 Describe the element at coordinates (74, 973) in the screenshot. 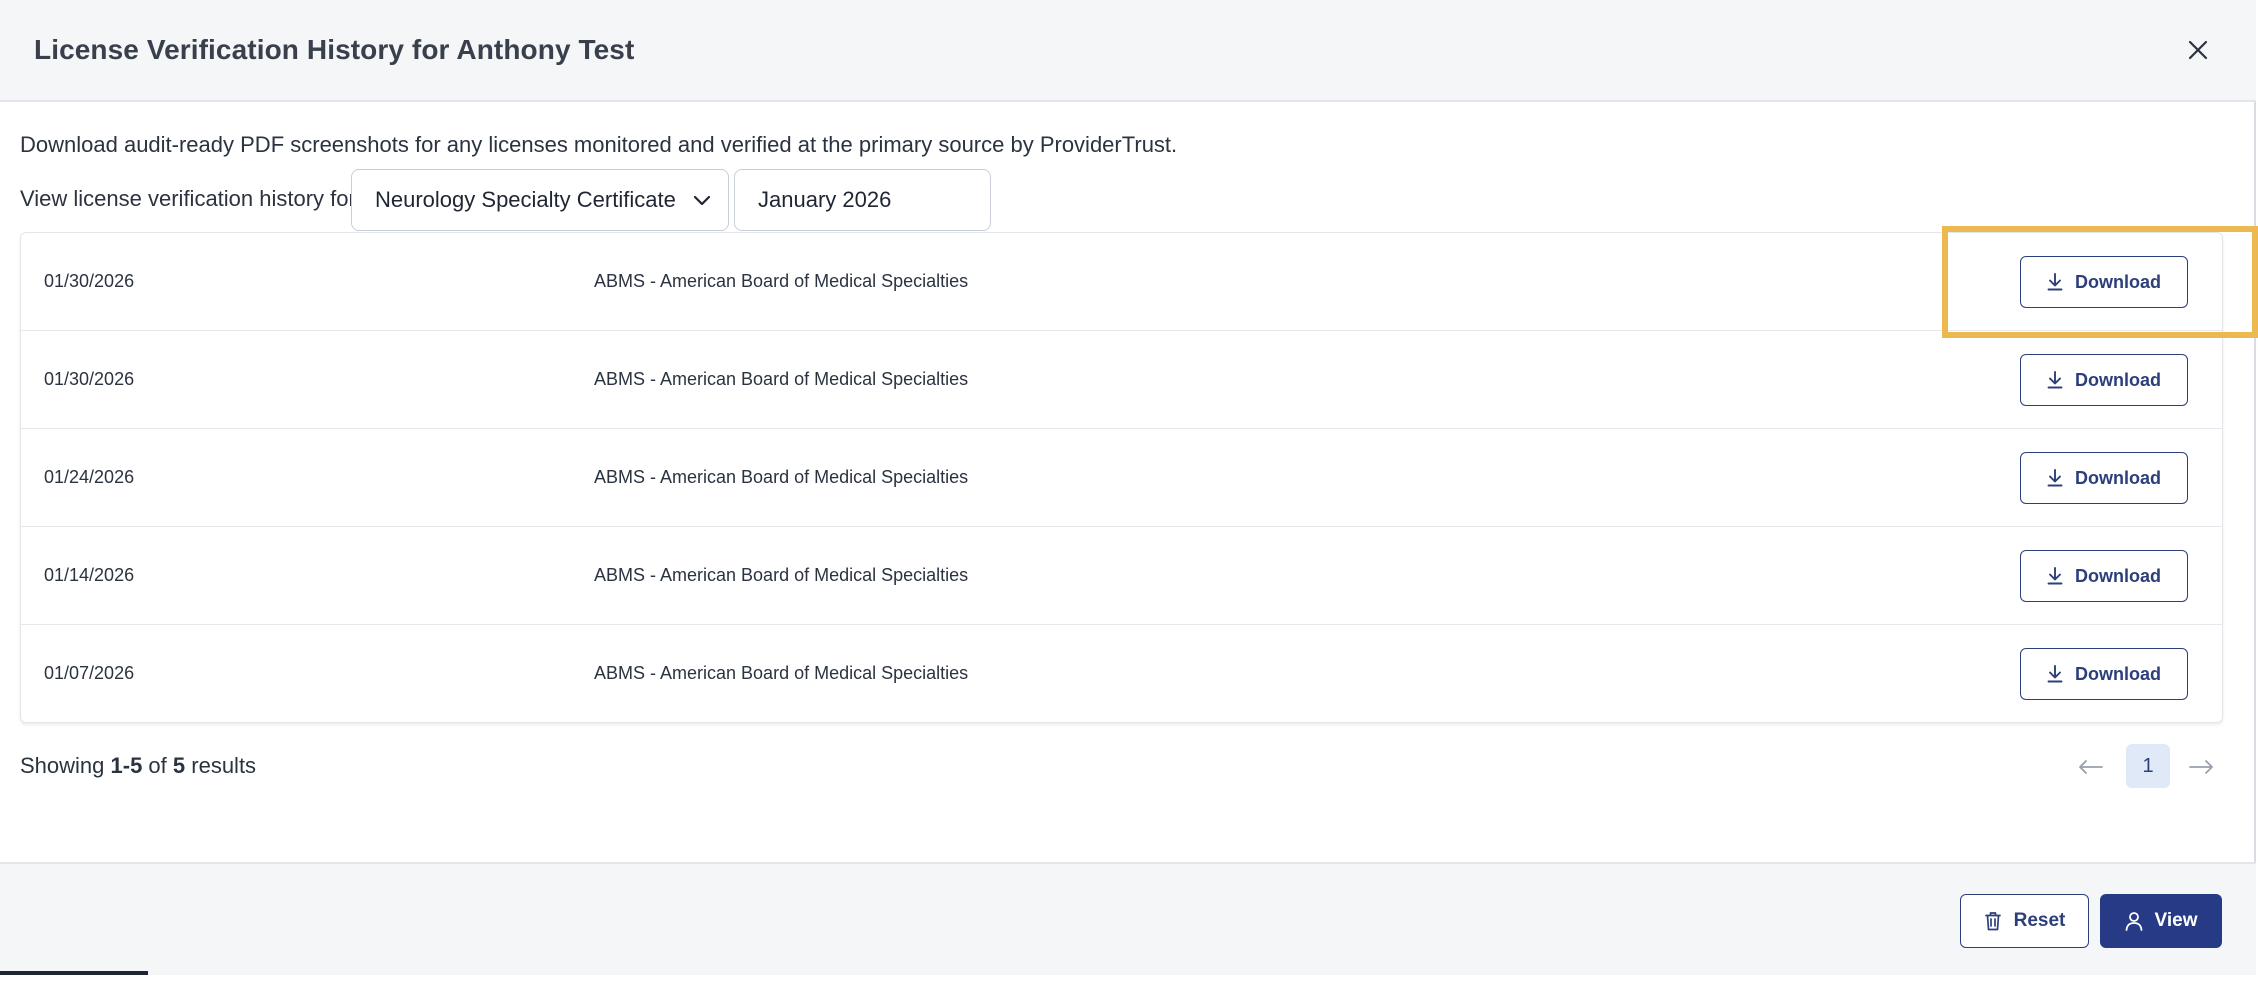

I see `scroll-indicator` at that location.